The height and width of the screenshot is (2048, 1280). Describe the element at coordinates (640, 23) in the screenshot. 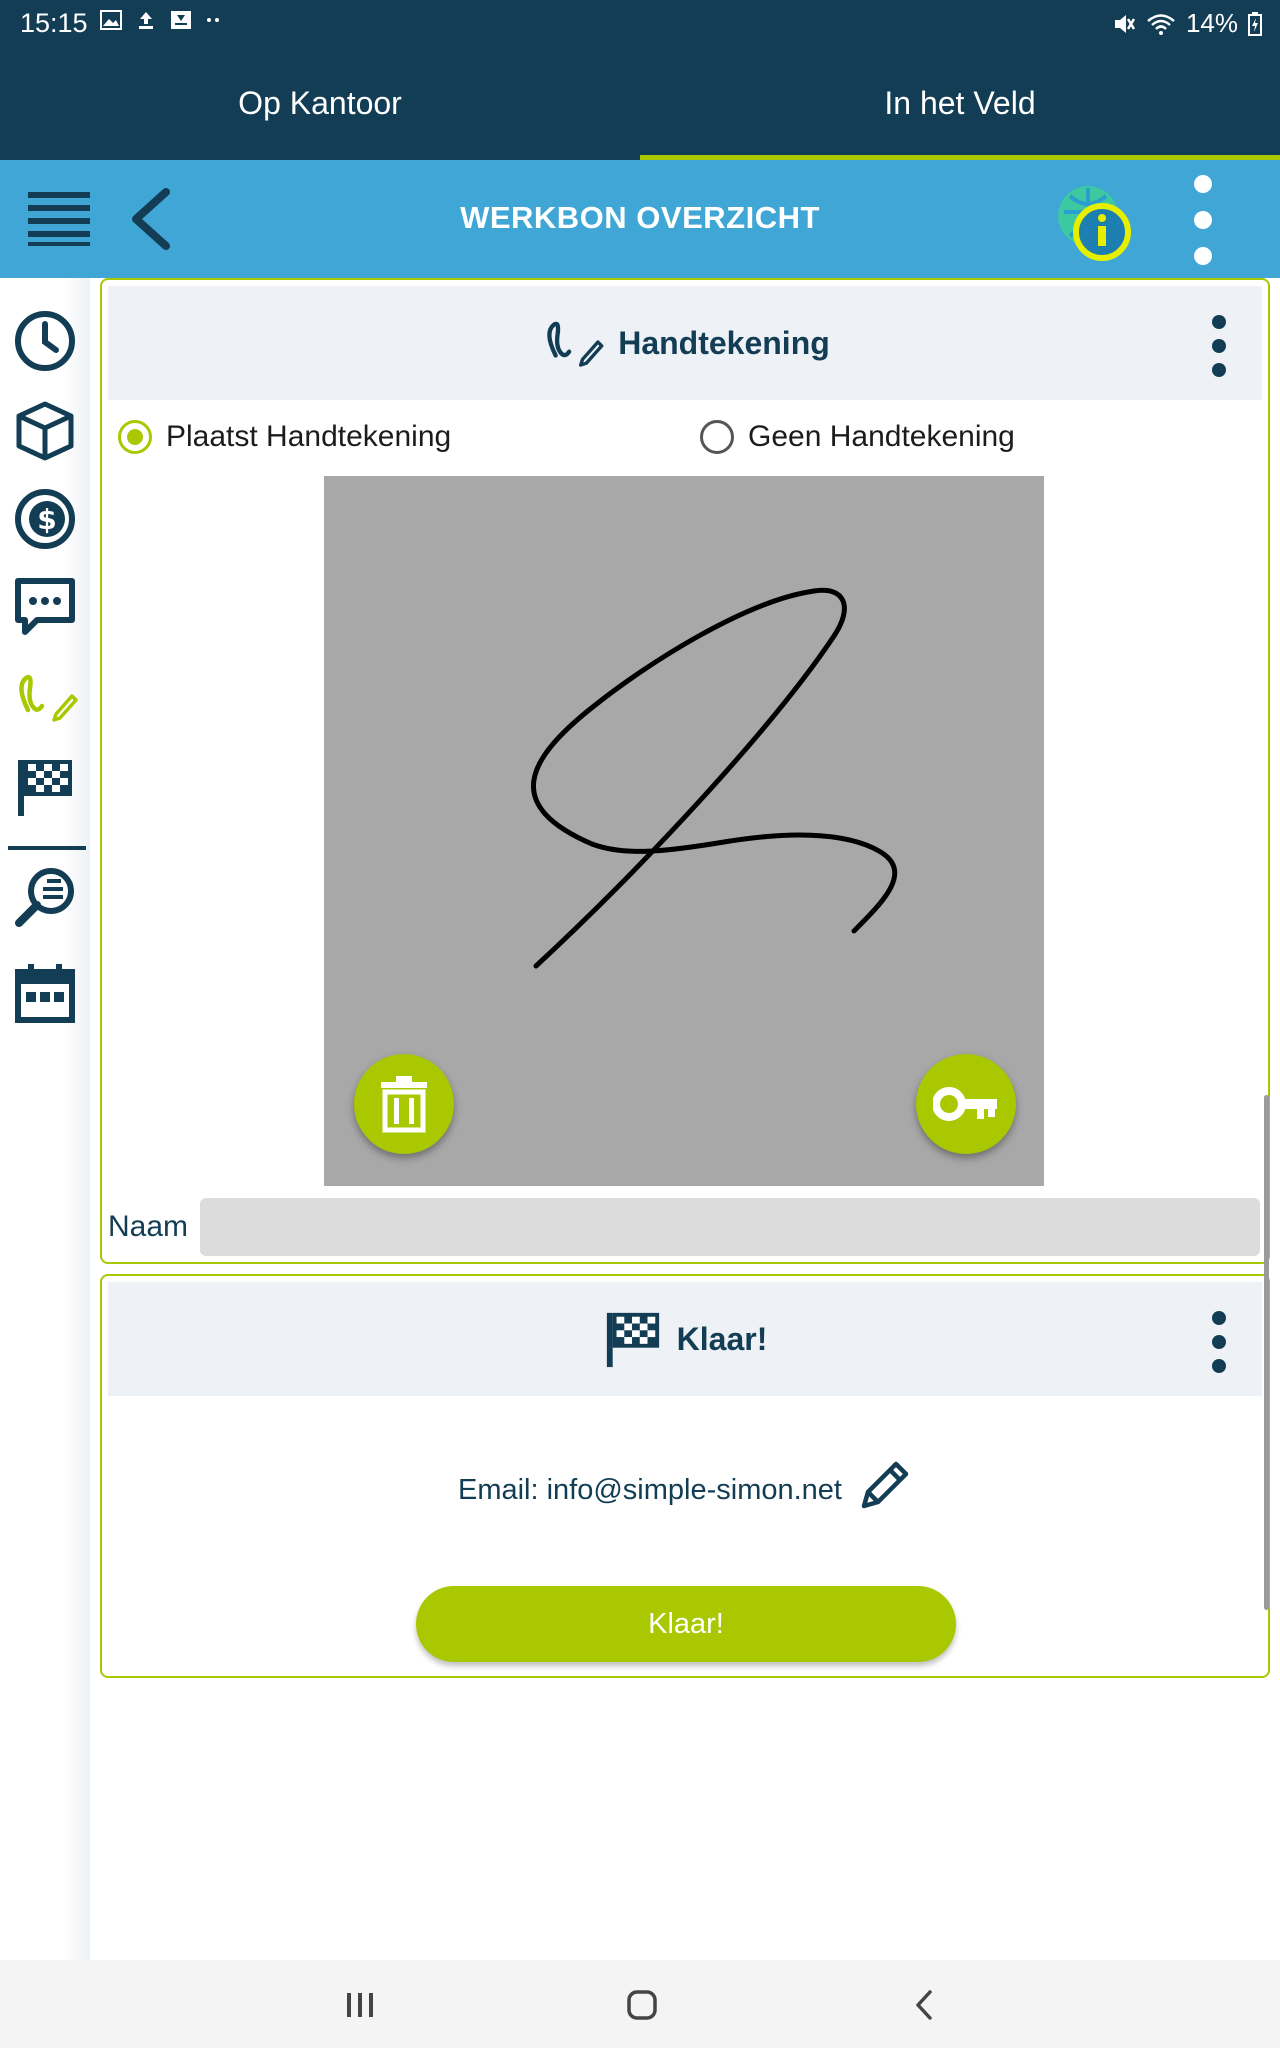

I see `status-bar: 15:15 14%` at that location.